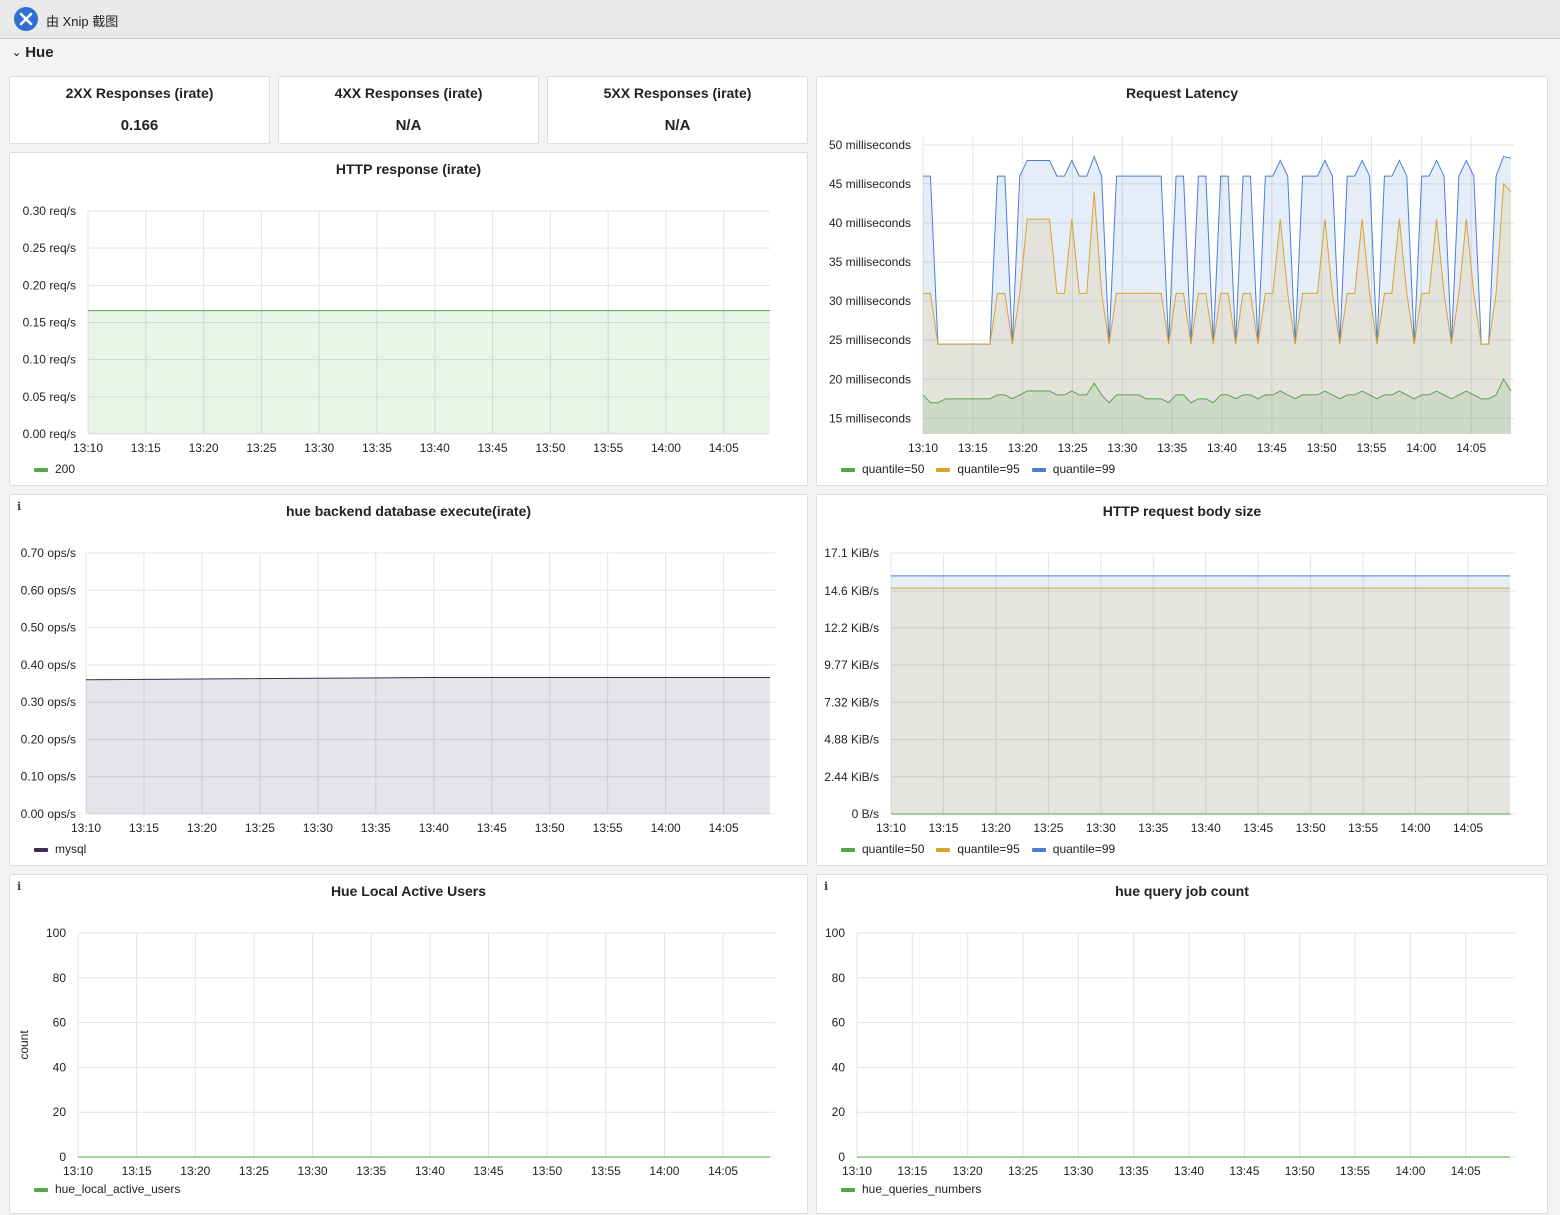 This screenshot has height=1215, width=1560. What do you see at coordinates (139, 125) in the screenshot?
I see `stat-value: 0.166` at bounding box center [139, 125].